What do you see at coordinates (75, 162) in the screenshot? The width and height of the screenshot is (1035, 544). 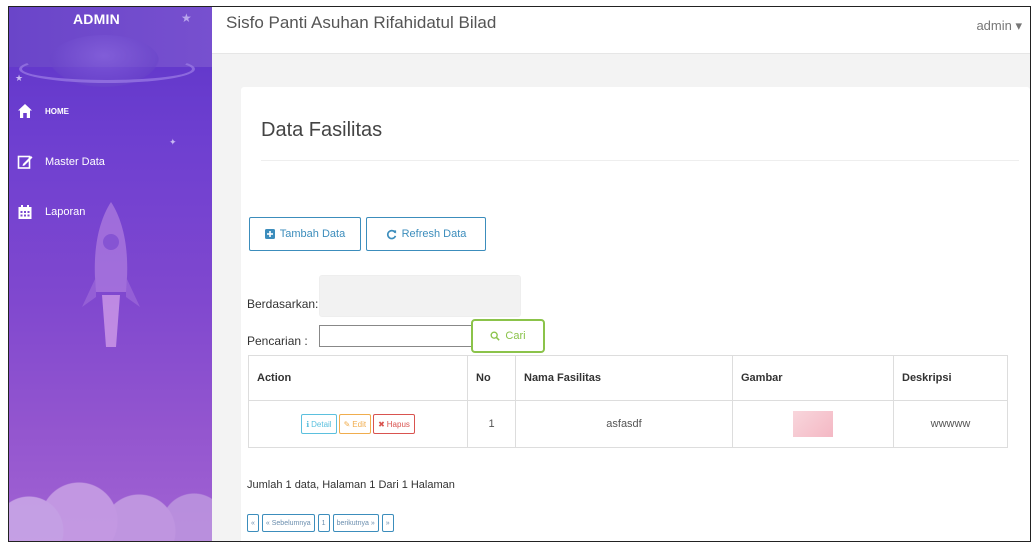 I see `sidebar-item-label: Master Data` at bounding box center [75, 162].